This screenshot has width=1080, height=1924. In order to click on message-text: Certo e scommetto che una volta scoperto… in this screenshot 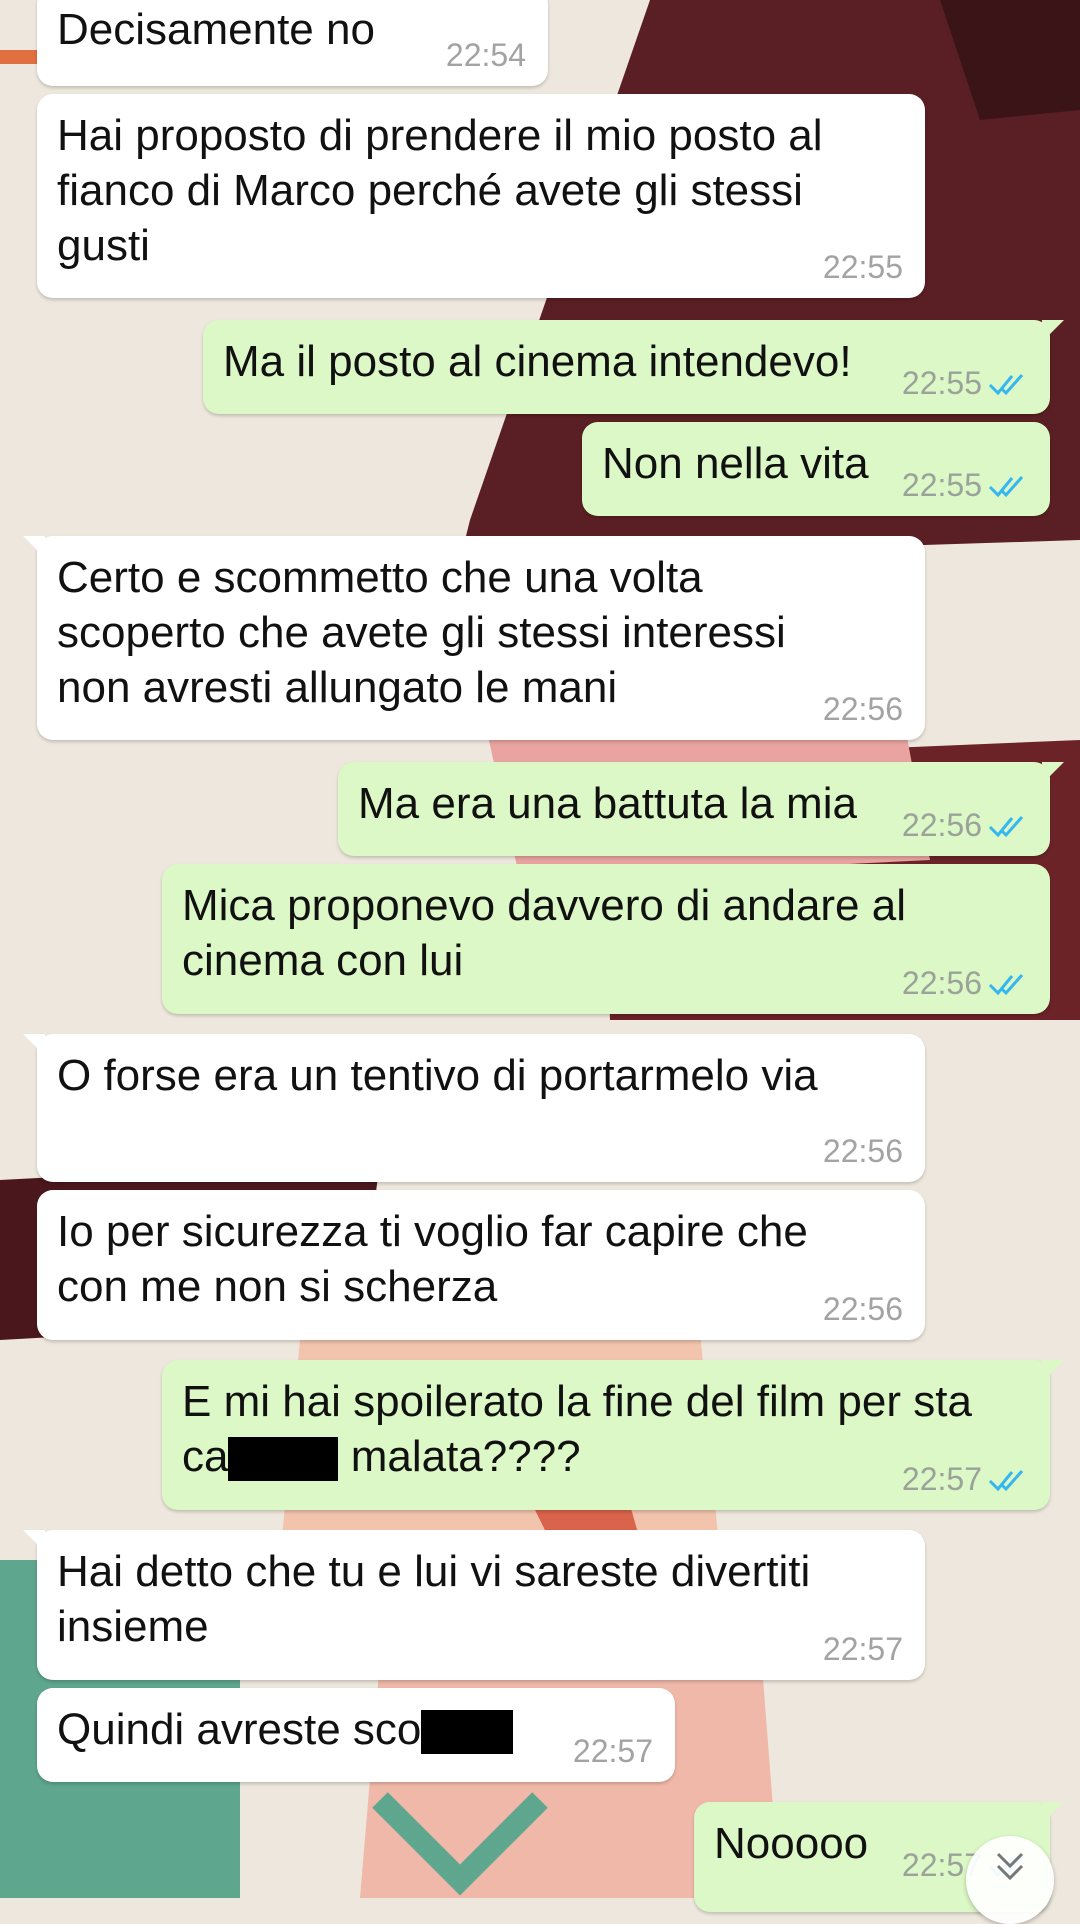, I will do `click(421, 632)`.